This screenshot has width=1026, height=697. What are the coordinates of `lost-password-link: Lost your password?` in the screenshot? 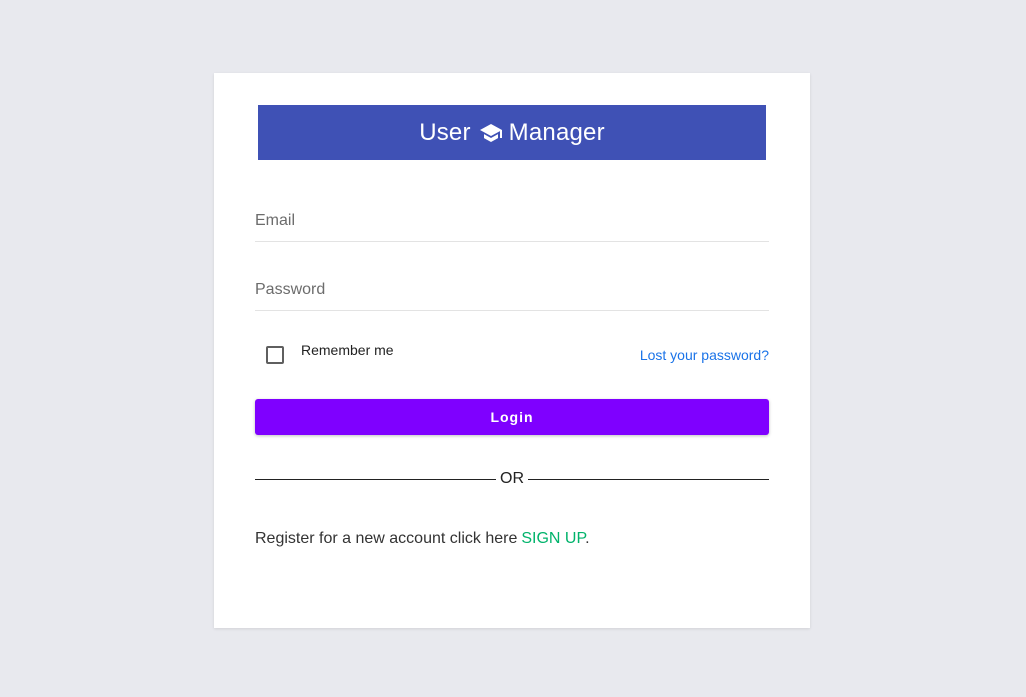 It's located at (704, 355).